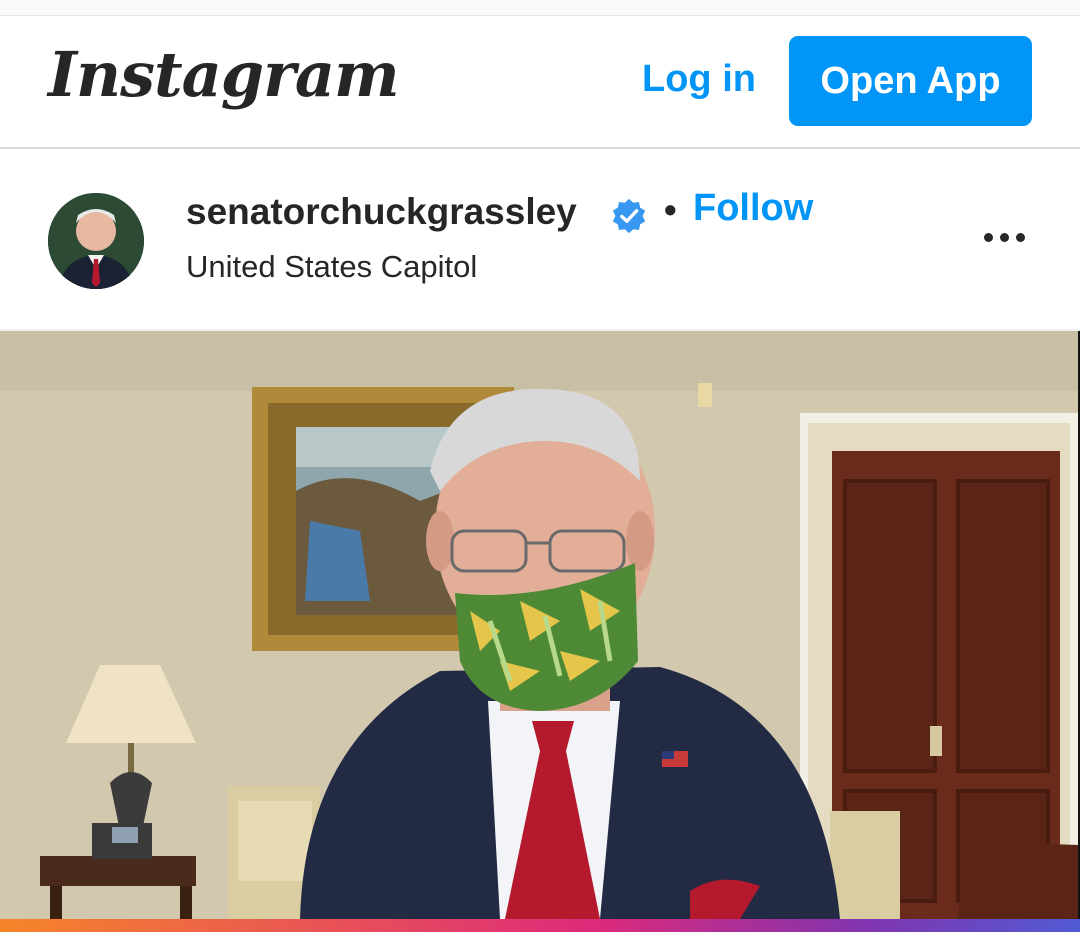 The image size is (1080, 941). Describe the element at coordinates (381, 212) in the screenshot. I see `username: senatorchuckgrassley` at that location.